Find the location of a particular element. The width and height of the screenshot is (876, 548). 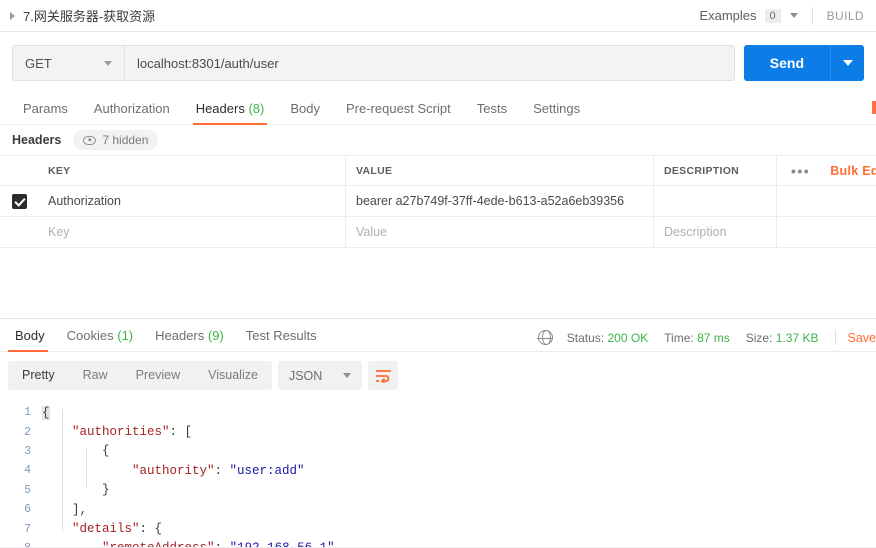

row-key-cell: Authorization is located at coordinates (192, 201).